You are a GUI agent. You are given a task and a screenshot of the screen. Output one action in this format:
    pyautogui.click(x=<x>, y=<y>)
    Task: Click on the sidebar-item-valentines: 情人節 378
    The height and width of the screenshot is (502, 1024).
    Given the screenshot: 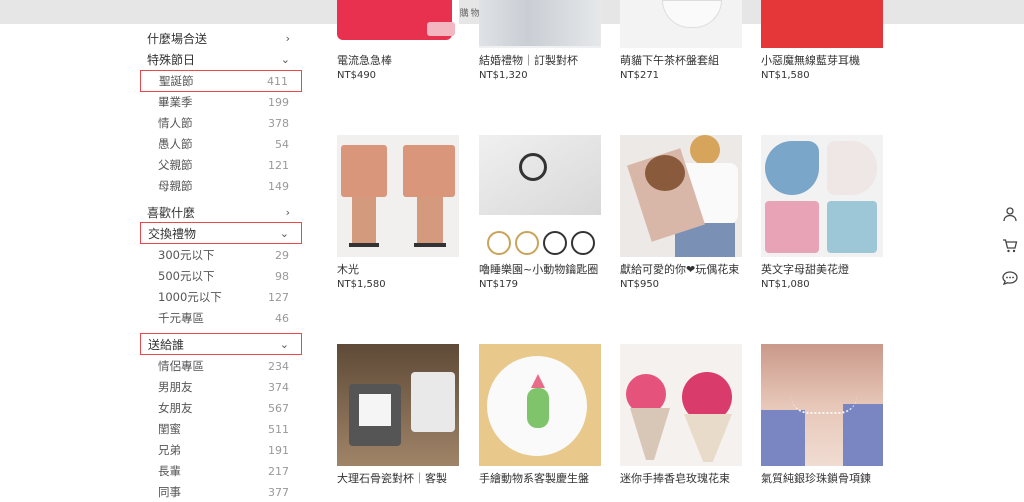 What is the action you would take?
    pyautogui.click(x=221, y=123)
    